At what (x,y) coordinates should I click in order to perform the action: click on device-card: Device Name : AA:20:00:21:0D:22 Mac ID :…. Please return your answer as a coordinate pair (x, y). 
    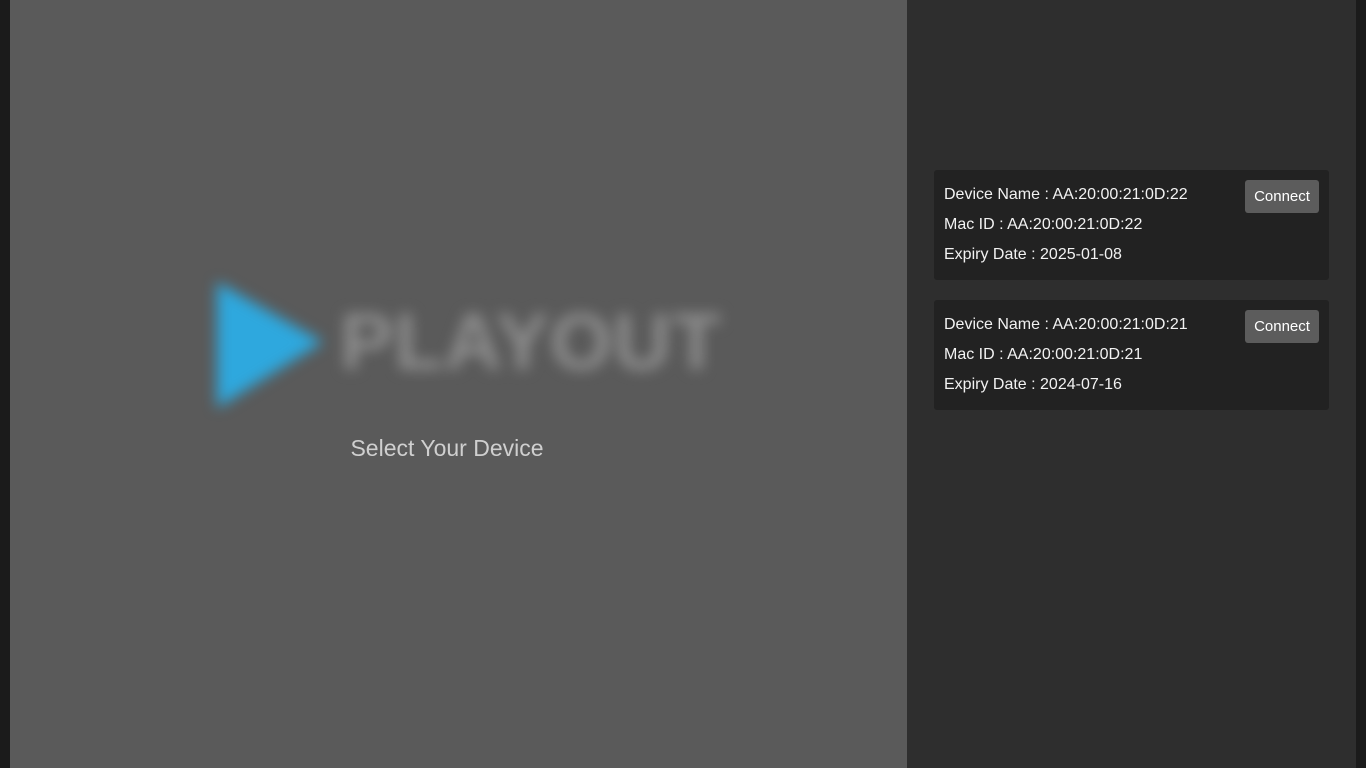
    Looking at the image, I should click on (1131, 225).